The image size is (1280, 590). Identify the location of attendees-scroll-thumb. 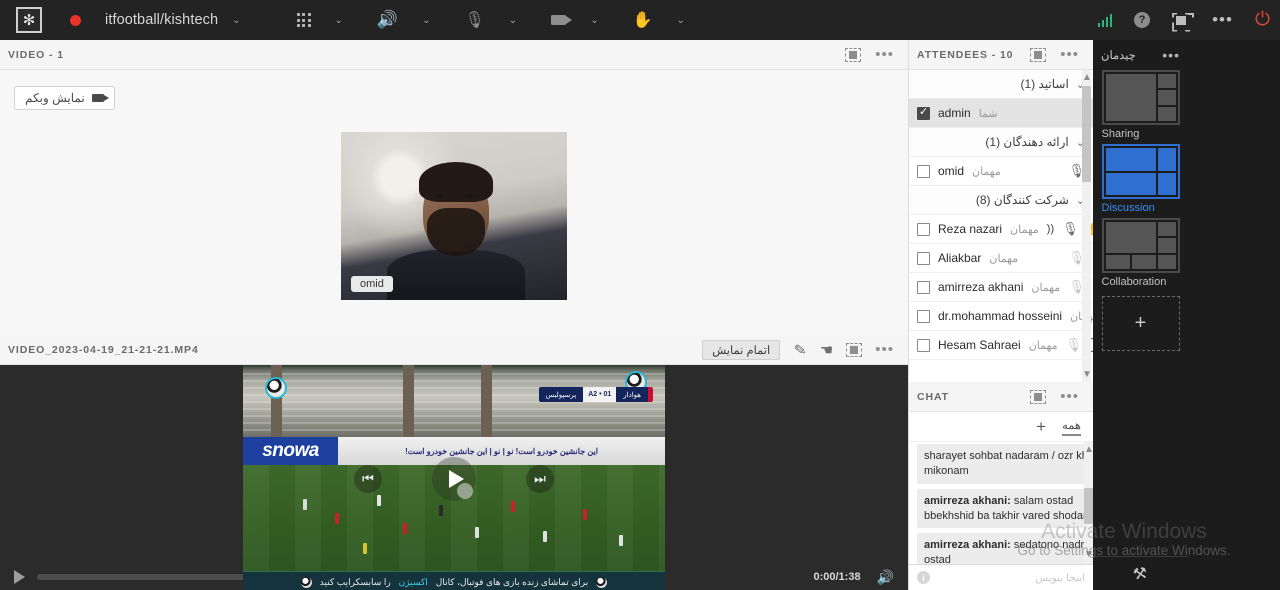
(1086, 134).